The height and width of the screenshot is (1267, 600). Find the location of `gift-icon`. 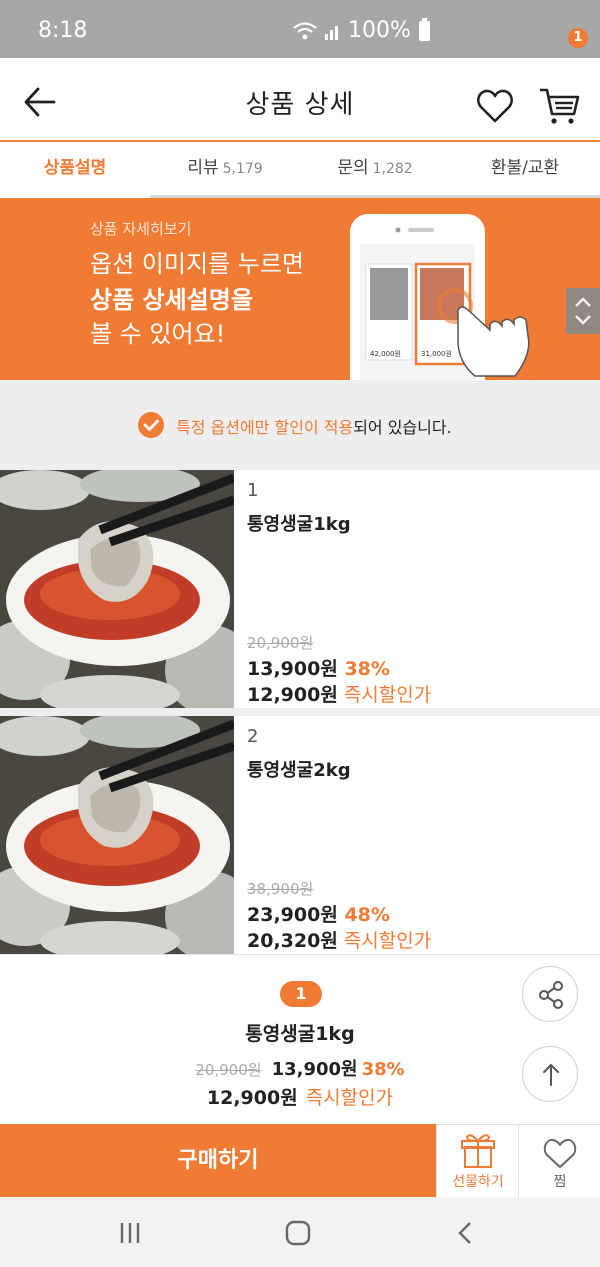

gift-icon is located at coordinates (478, 1151).